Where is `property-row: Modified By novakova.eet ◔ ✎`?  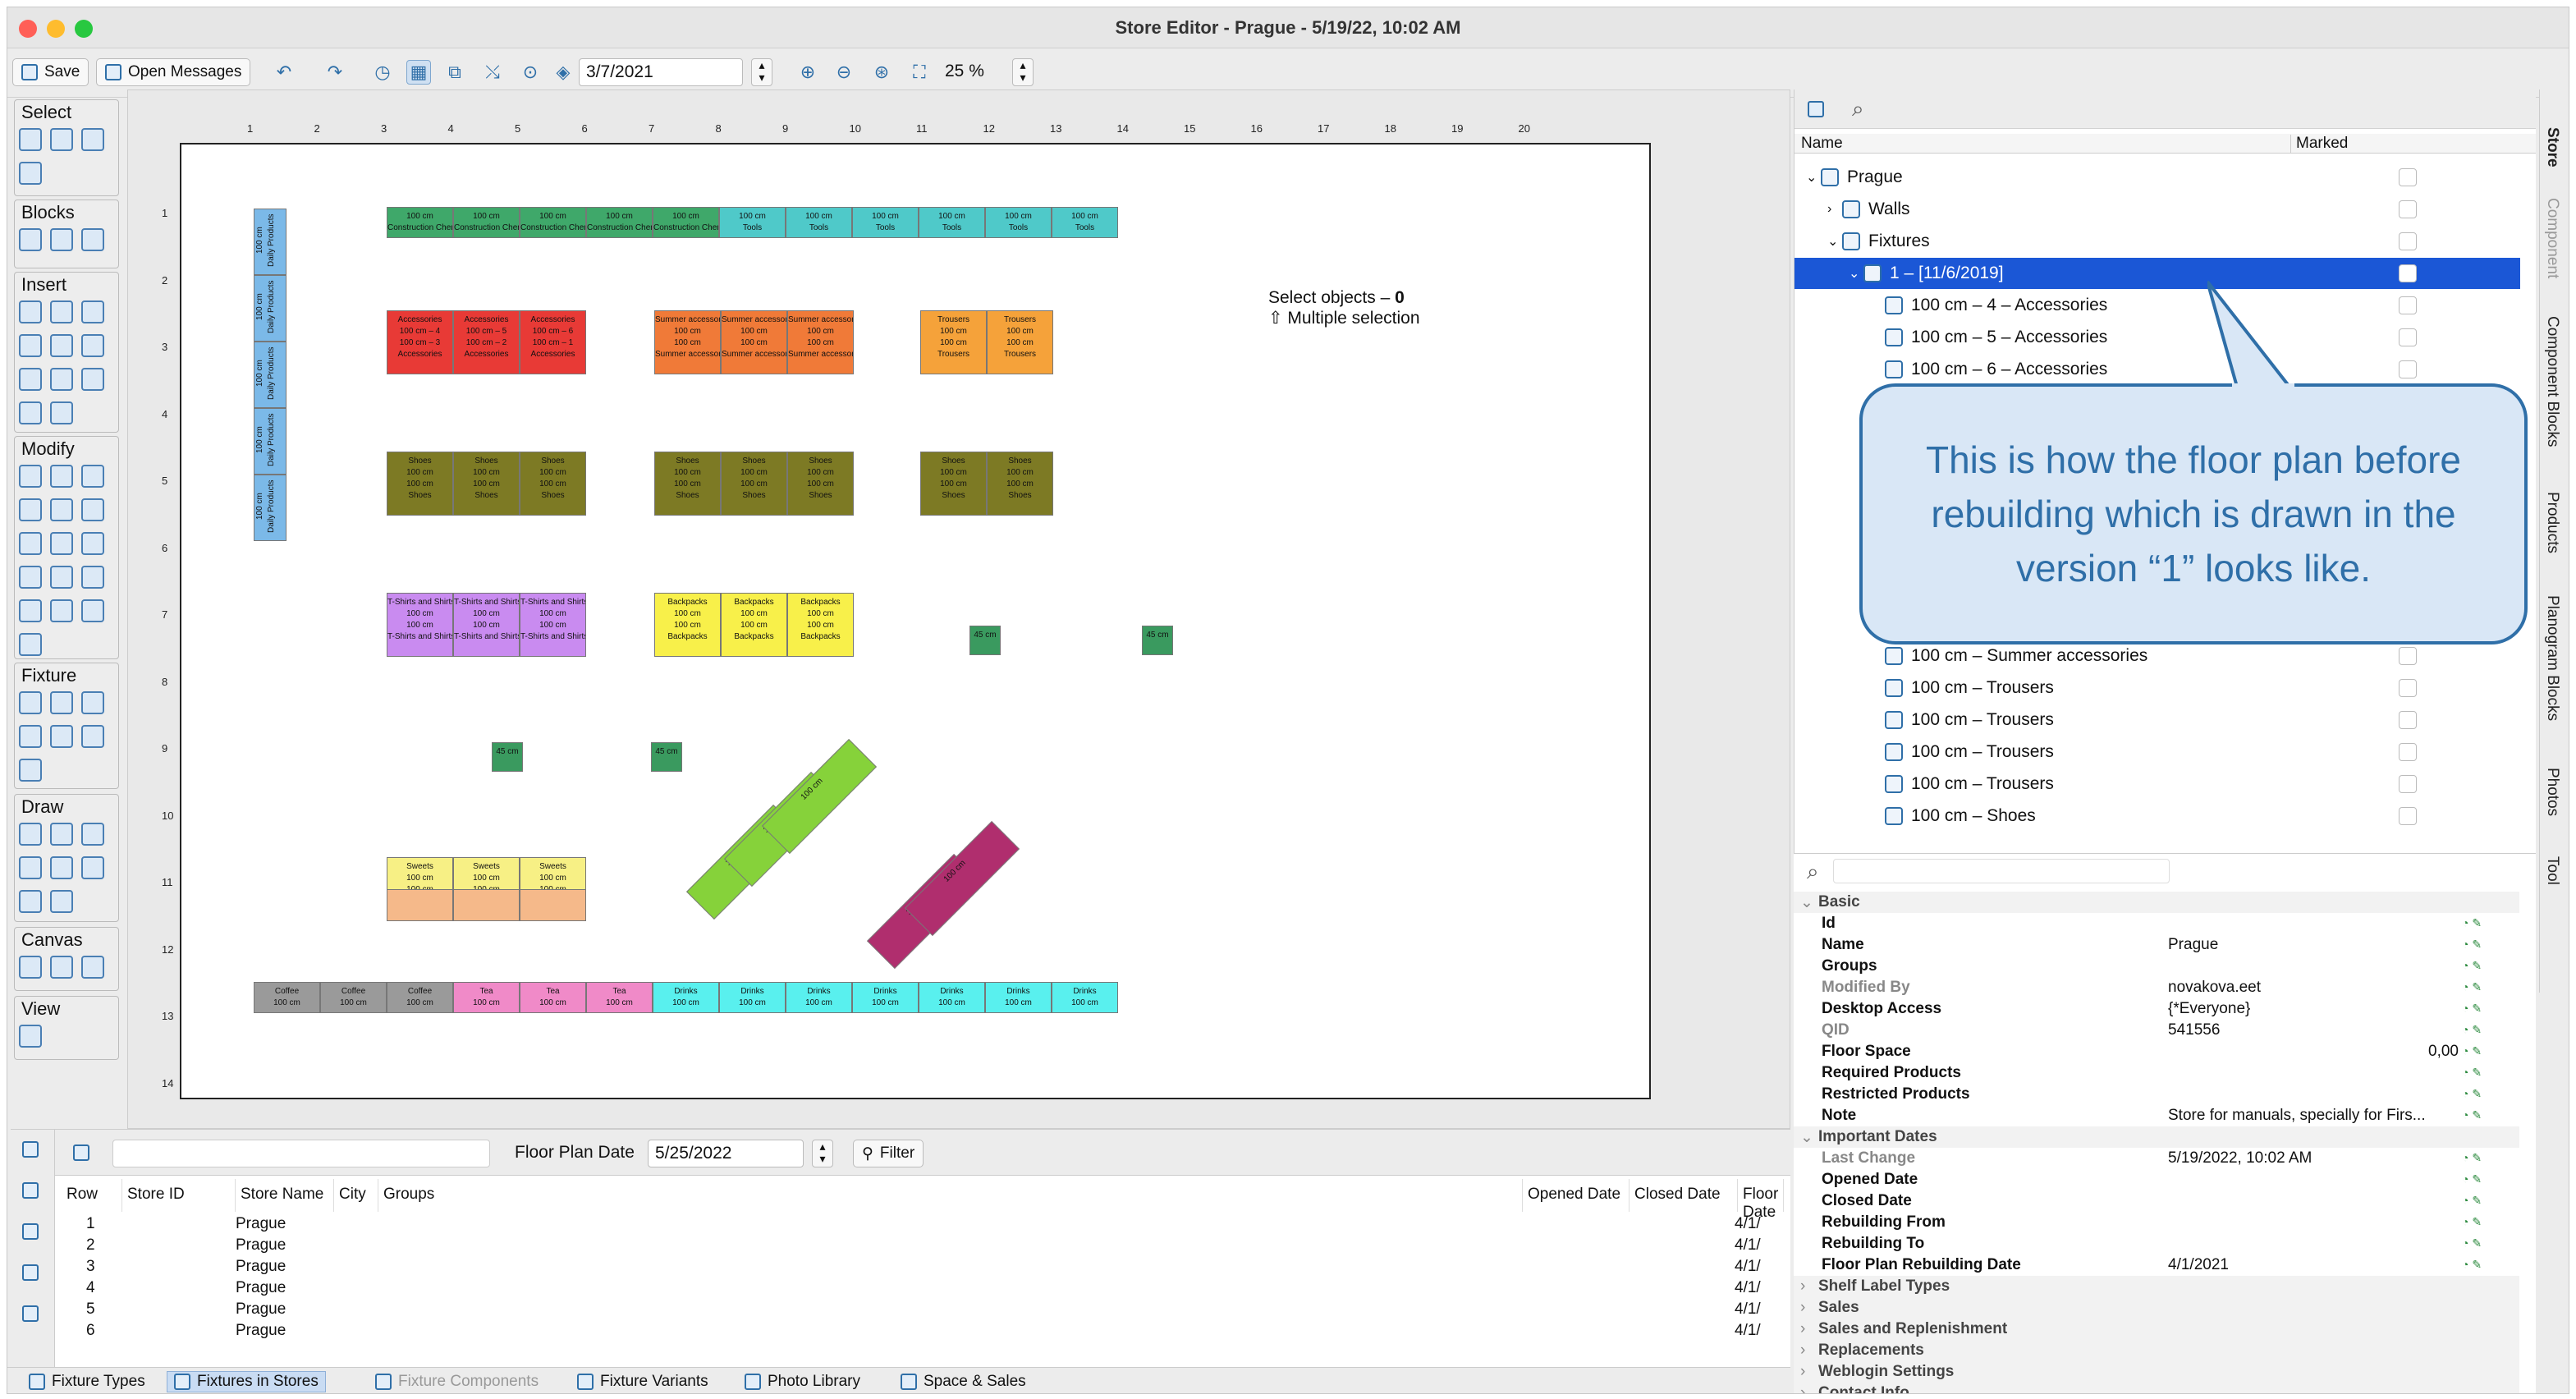 property-row: Modified By novakova.eet ◔ ✎ is located at coordinates (2157, 987).